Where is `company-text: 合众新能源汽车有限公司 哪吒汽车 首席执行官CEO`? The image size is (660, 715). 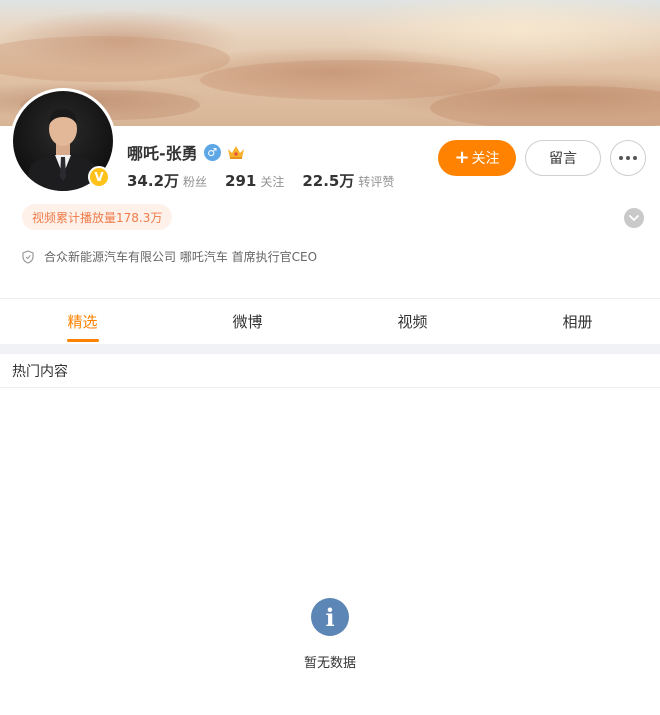
company-text: 合众新能源汽车有限公司 哪吒汽车 首席执行官CEO is located at coordinates (181, 257).